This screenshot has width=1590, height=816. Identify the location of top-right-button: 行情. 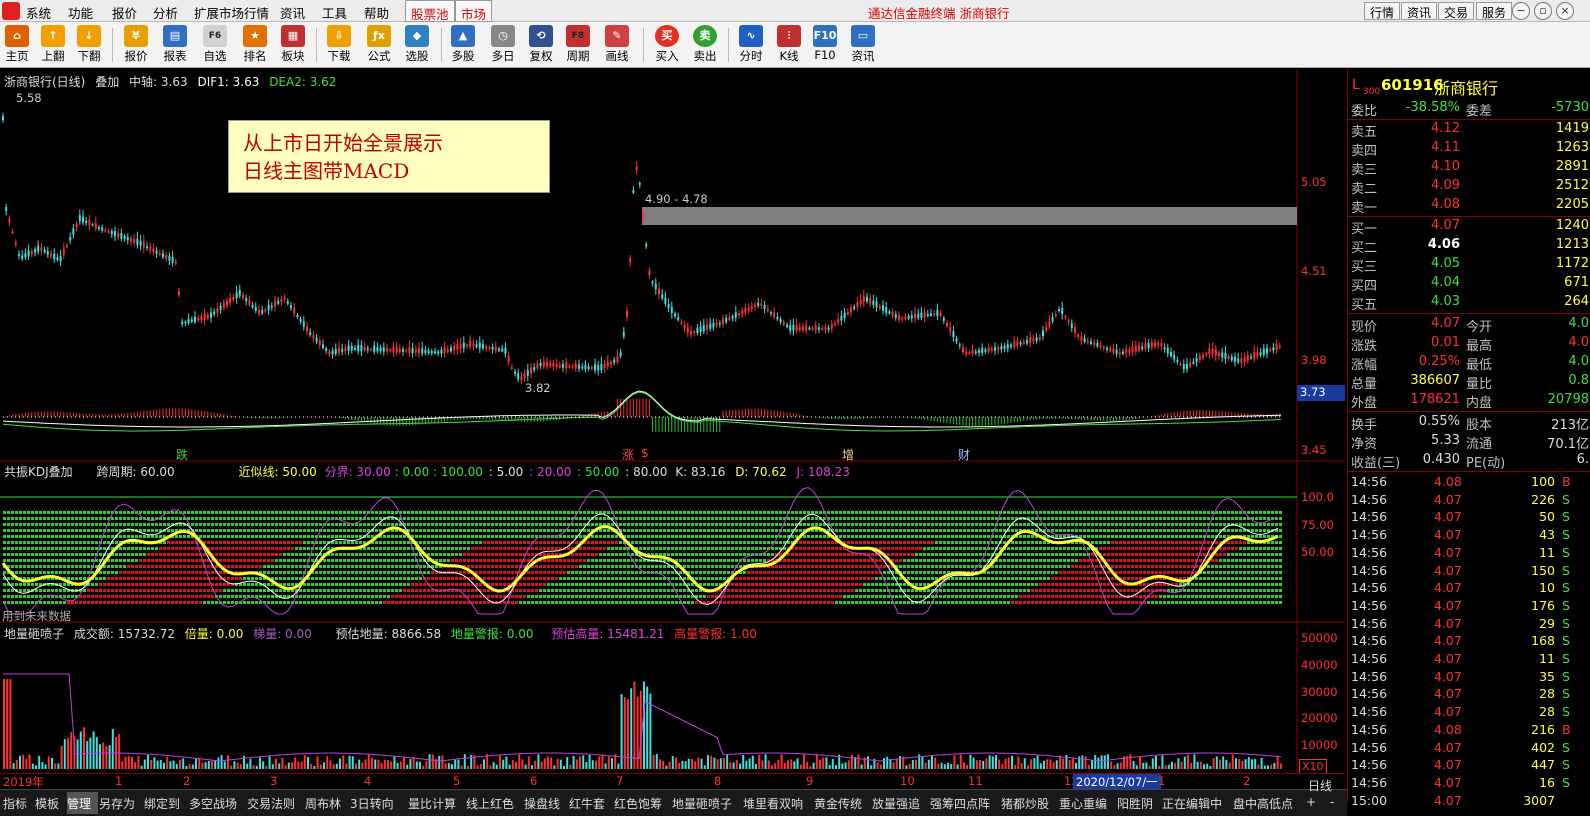
(1382, 11).